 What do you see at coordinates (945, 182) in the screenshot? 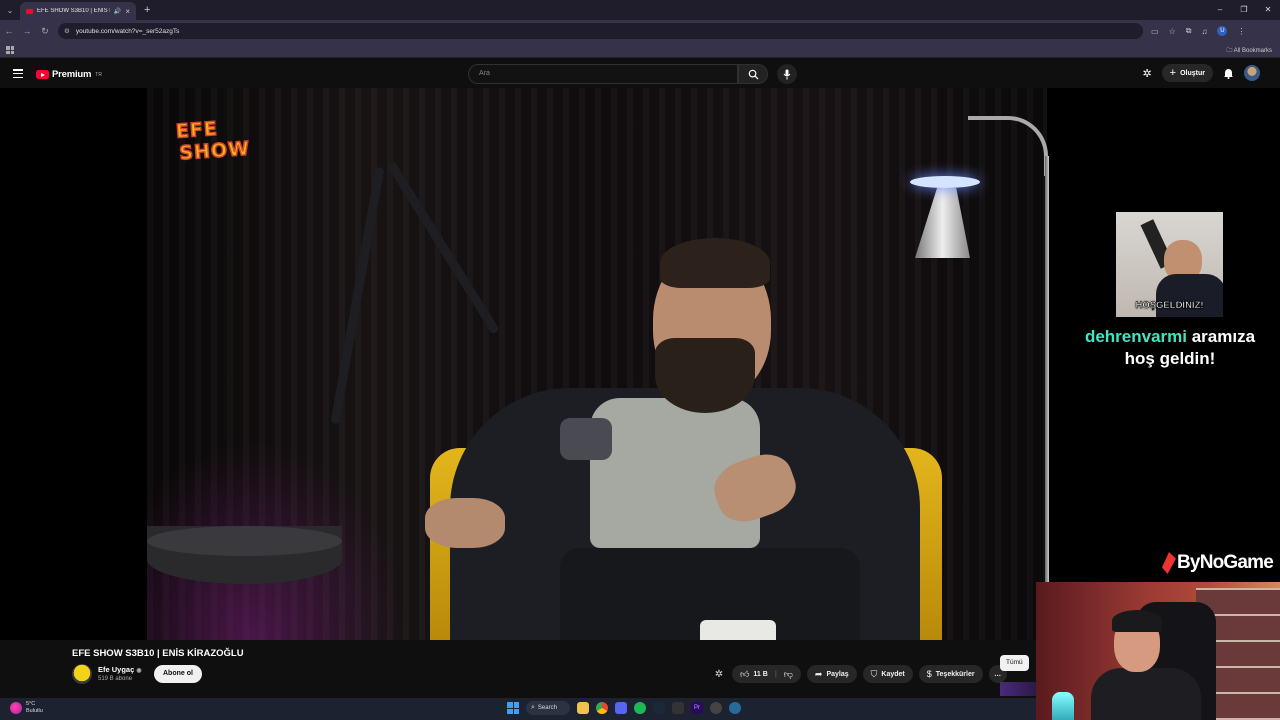
I see `lamp-light` at bounding box center [945, 182].